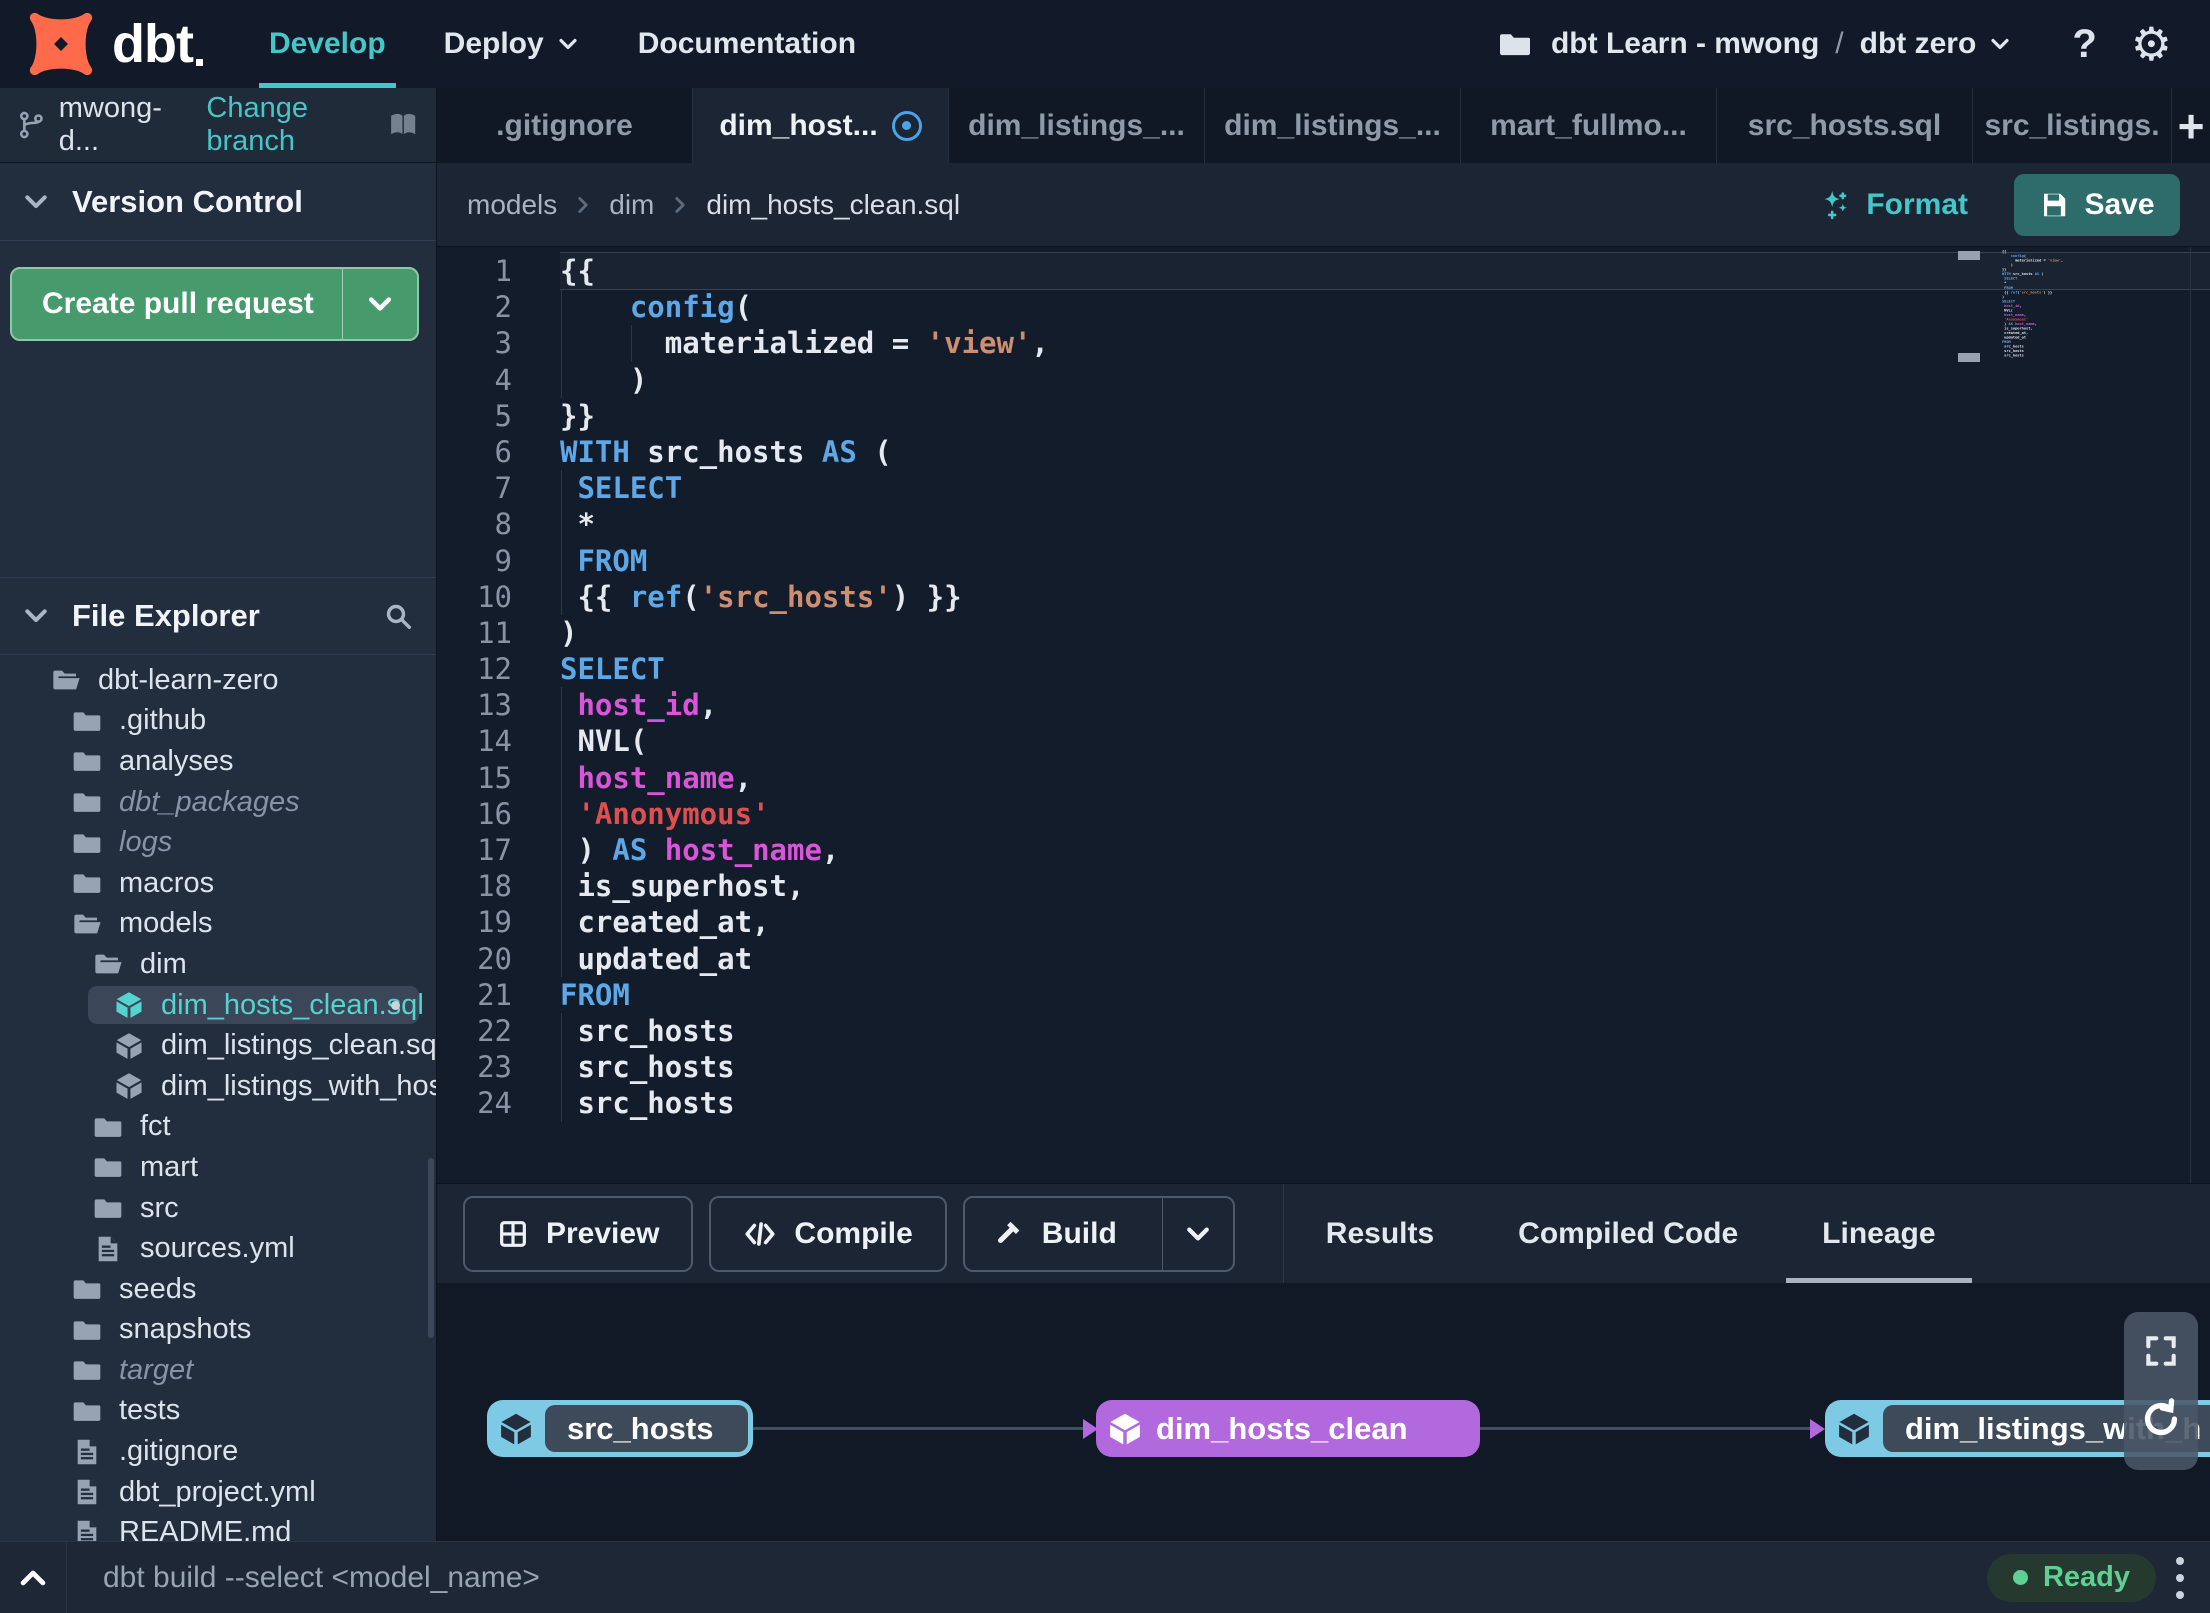 The image size is (2210, 1613). I want to click on file-tree-item-analyses: analyses, so click(218, 761).